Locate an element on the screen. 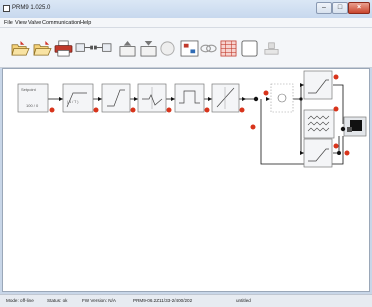 This screenshot has width=372, height=307. comparator-block is located at coordinates (282, 98).